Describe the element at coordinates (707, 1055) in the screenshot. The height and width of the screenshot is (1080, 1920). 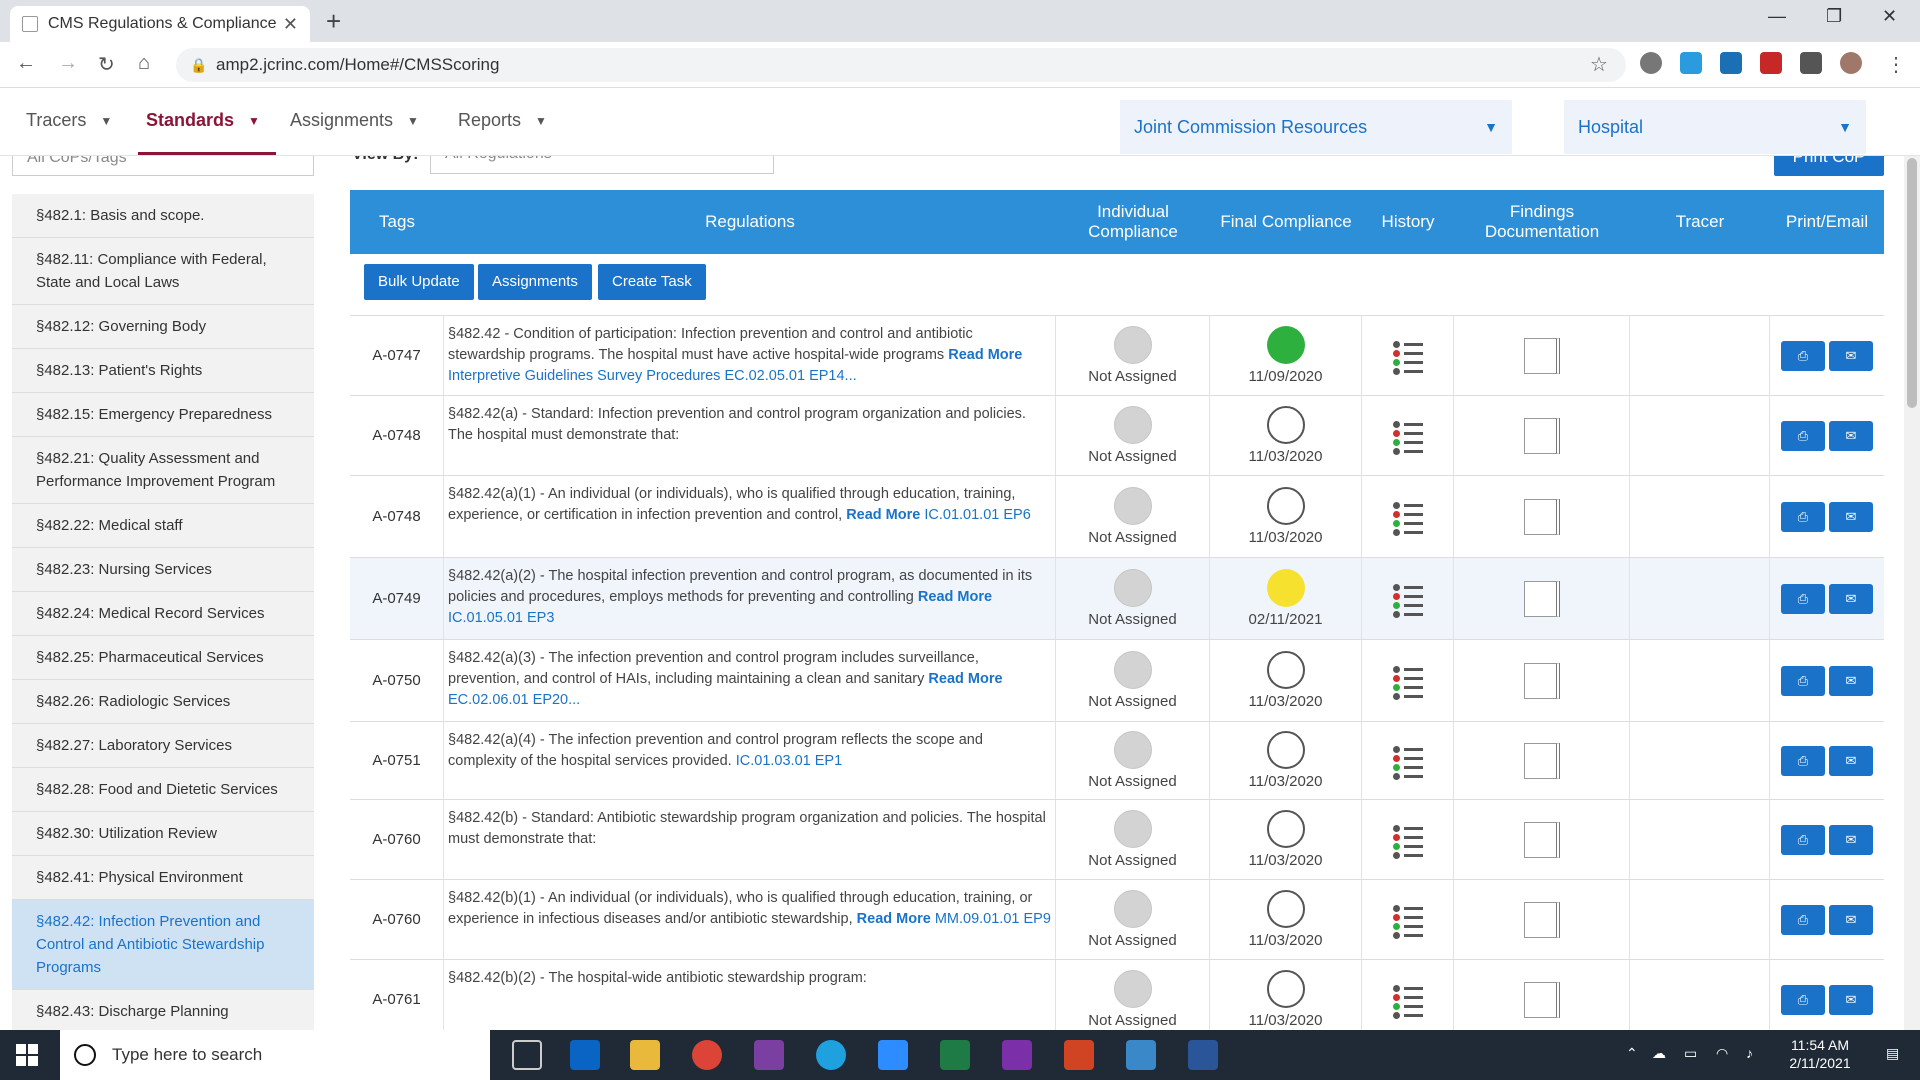
I see `chrome-icon` at that location.